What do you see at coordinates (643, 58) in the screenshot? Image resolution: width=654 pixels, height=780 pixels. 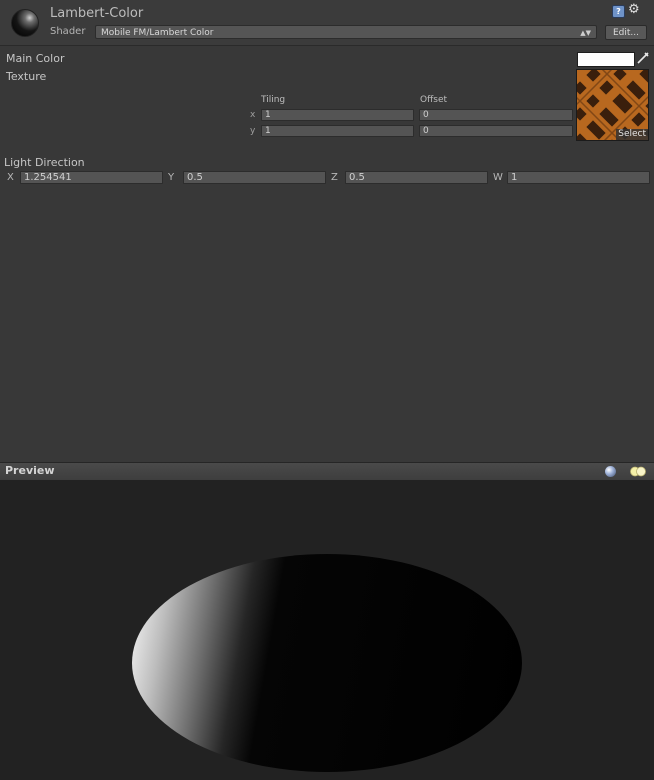 I see `eyedropper-icon` at bounding box center [643, 58].